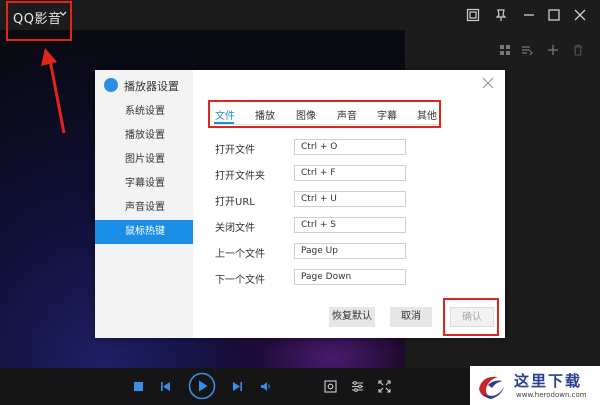 Image resolution: width=600 pixels, height=405 pixels. I want to click on hotkey-field-open-folder: Ctrl + F, so click(350, 173).